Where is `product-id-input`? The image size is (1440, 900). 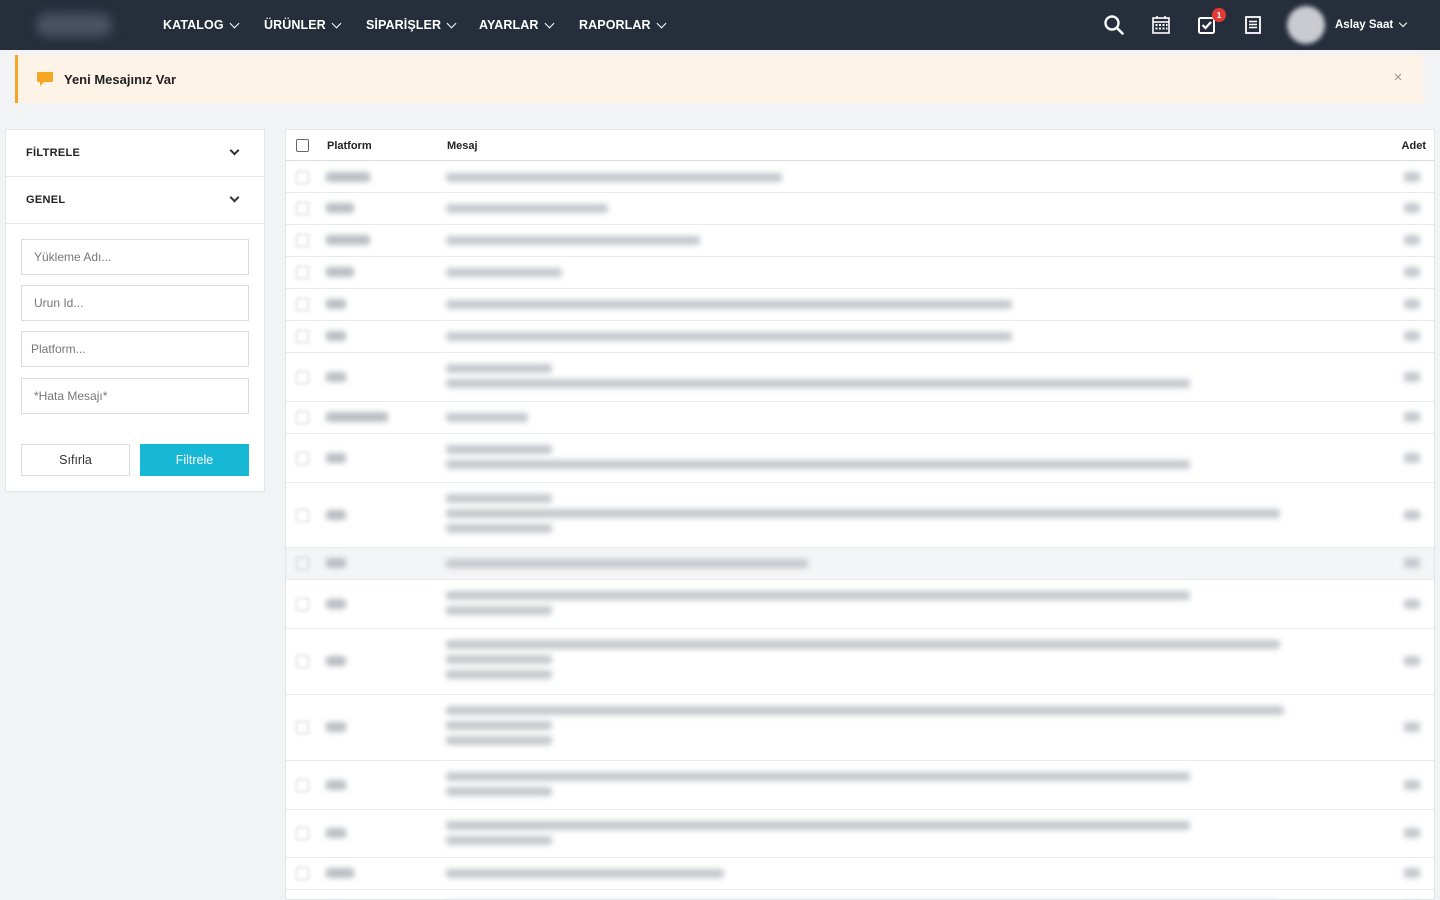 product-id-input is located at coordinates (135, 303).